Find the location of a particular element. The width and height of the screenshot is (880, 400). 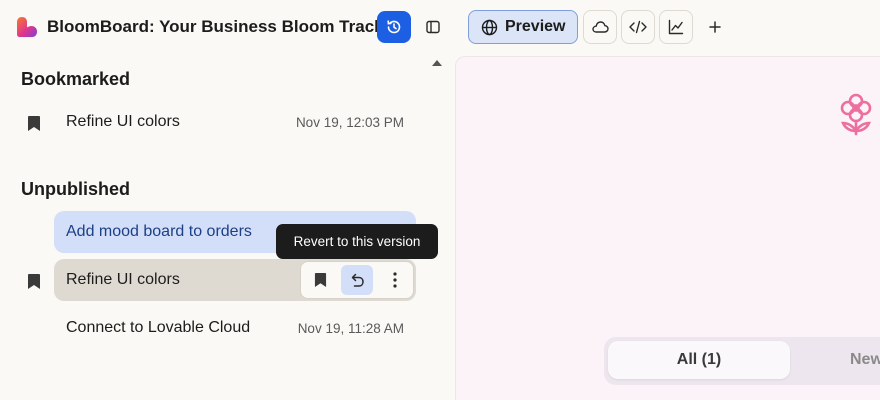

history-button is located at coordinates (394, 27).